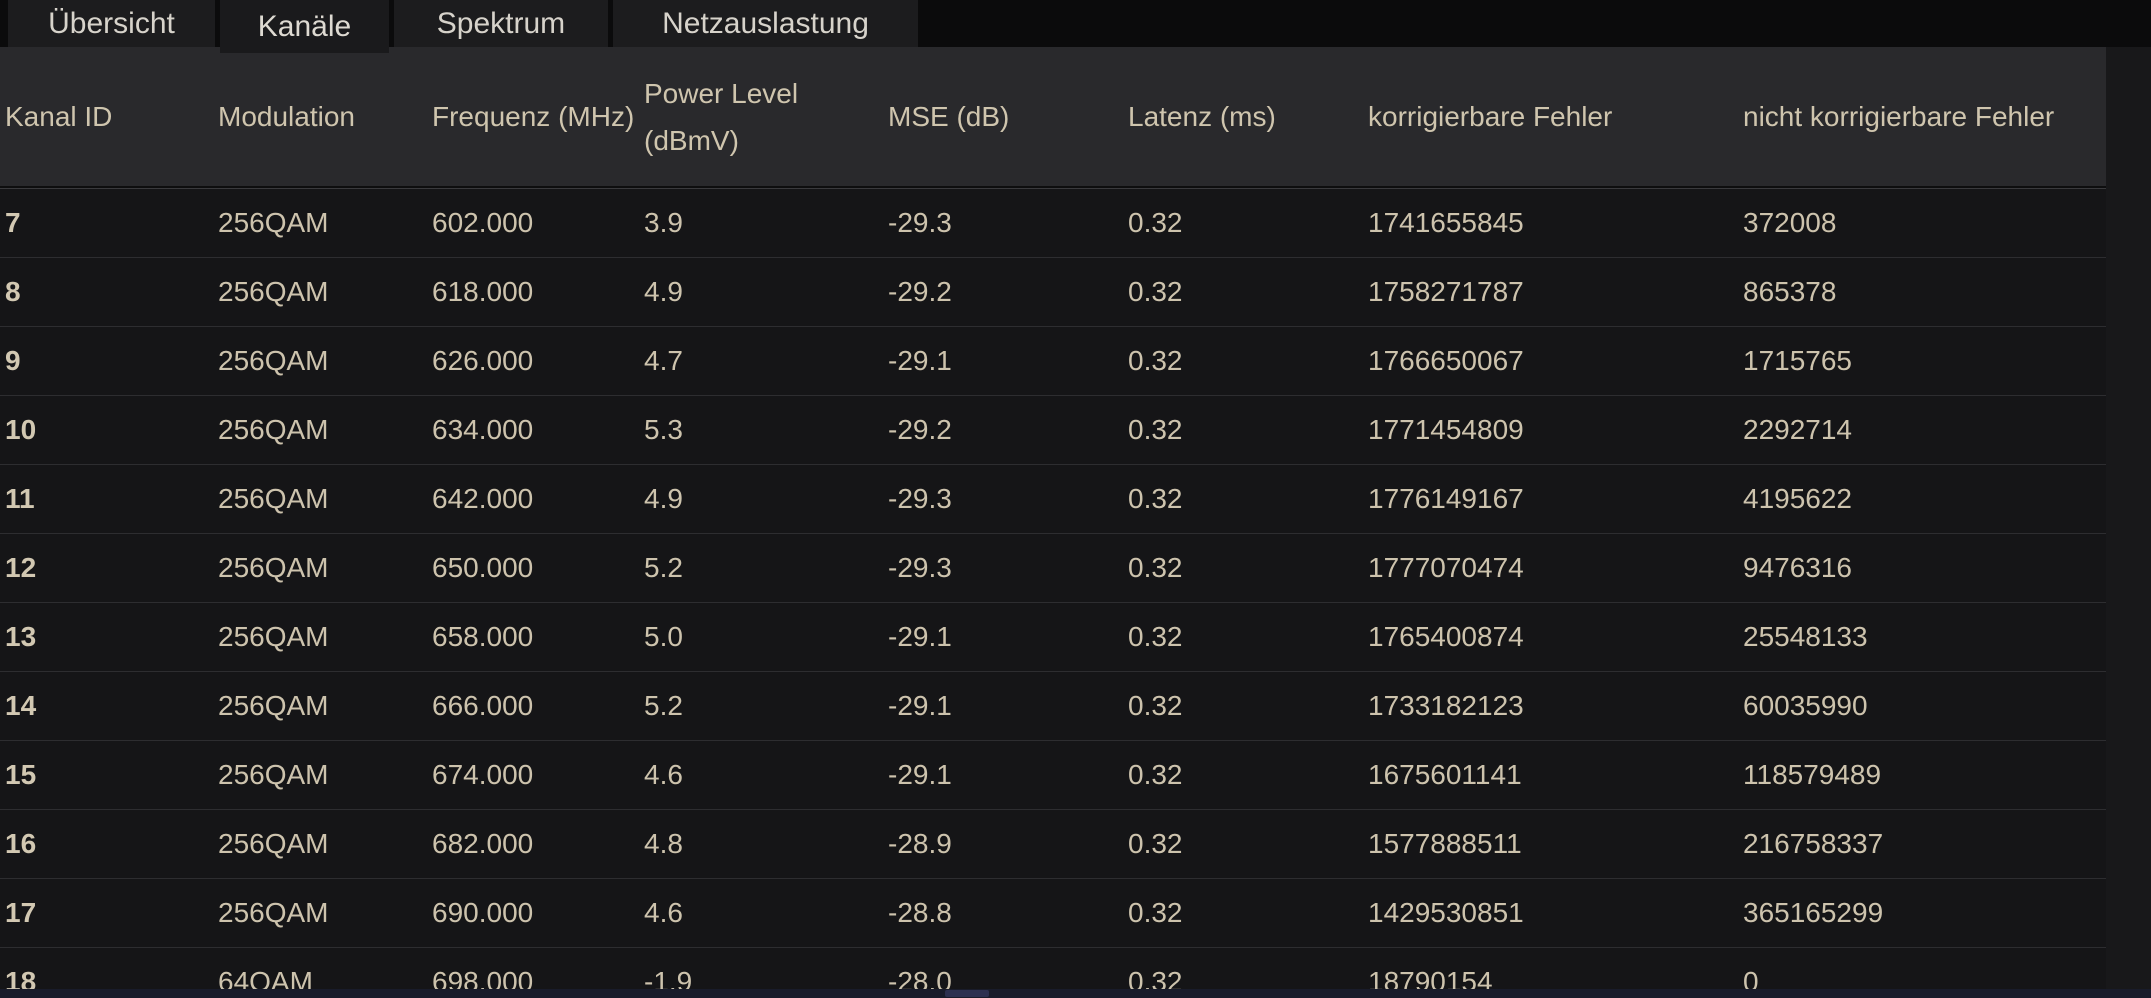  What do you see at coordinates (21, 843) in the screenshot?
I see `cell-kanal-id: 16` at bounding box center [21, 843].